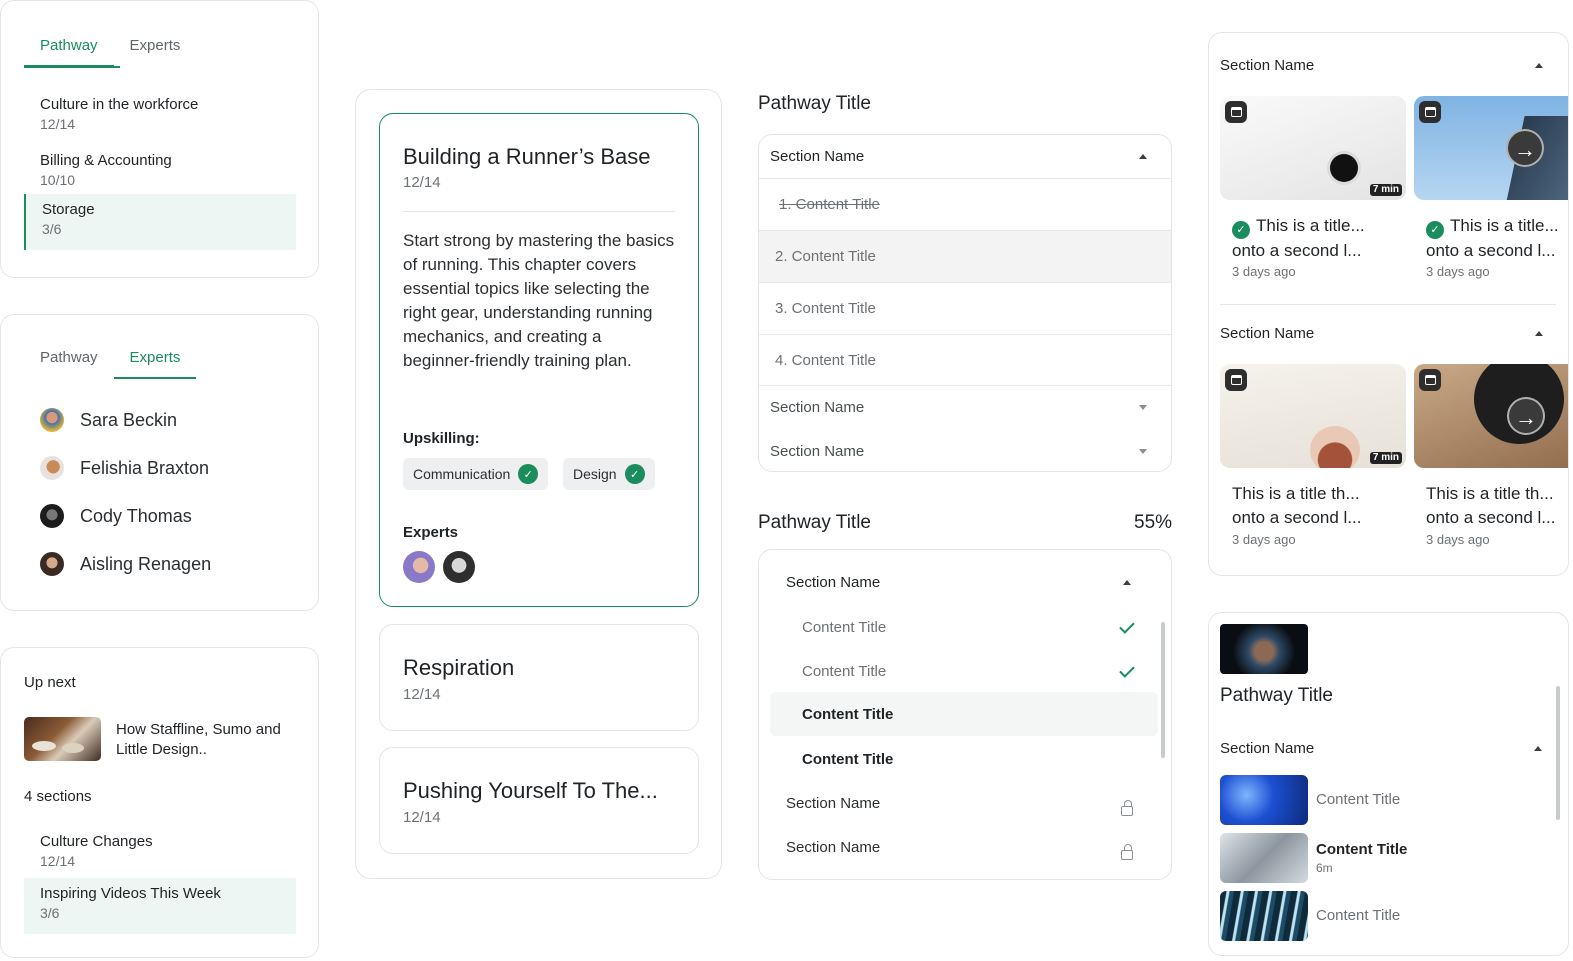 This screenshot has height=961, width=1573. Describe the element at coordinates (124, 468) in the screenshot. I see `expert-row: Felishia Braxton` at that location.